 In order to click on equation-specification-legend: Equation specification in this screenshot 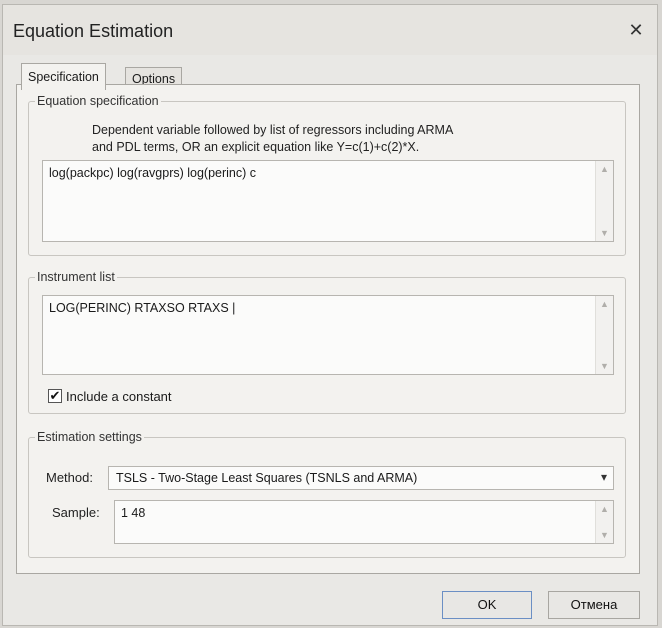, I will do `click(98, 101)`.